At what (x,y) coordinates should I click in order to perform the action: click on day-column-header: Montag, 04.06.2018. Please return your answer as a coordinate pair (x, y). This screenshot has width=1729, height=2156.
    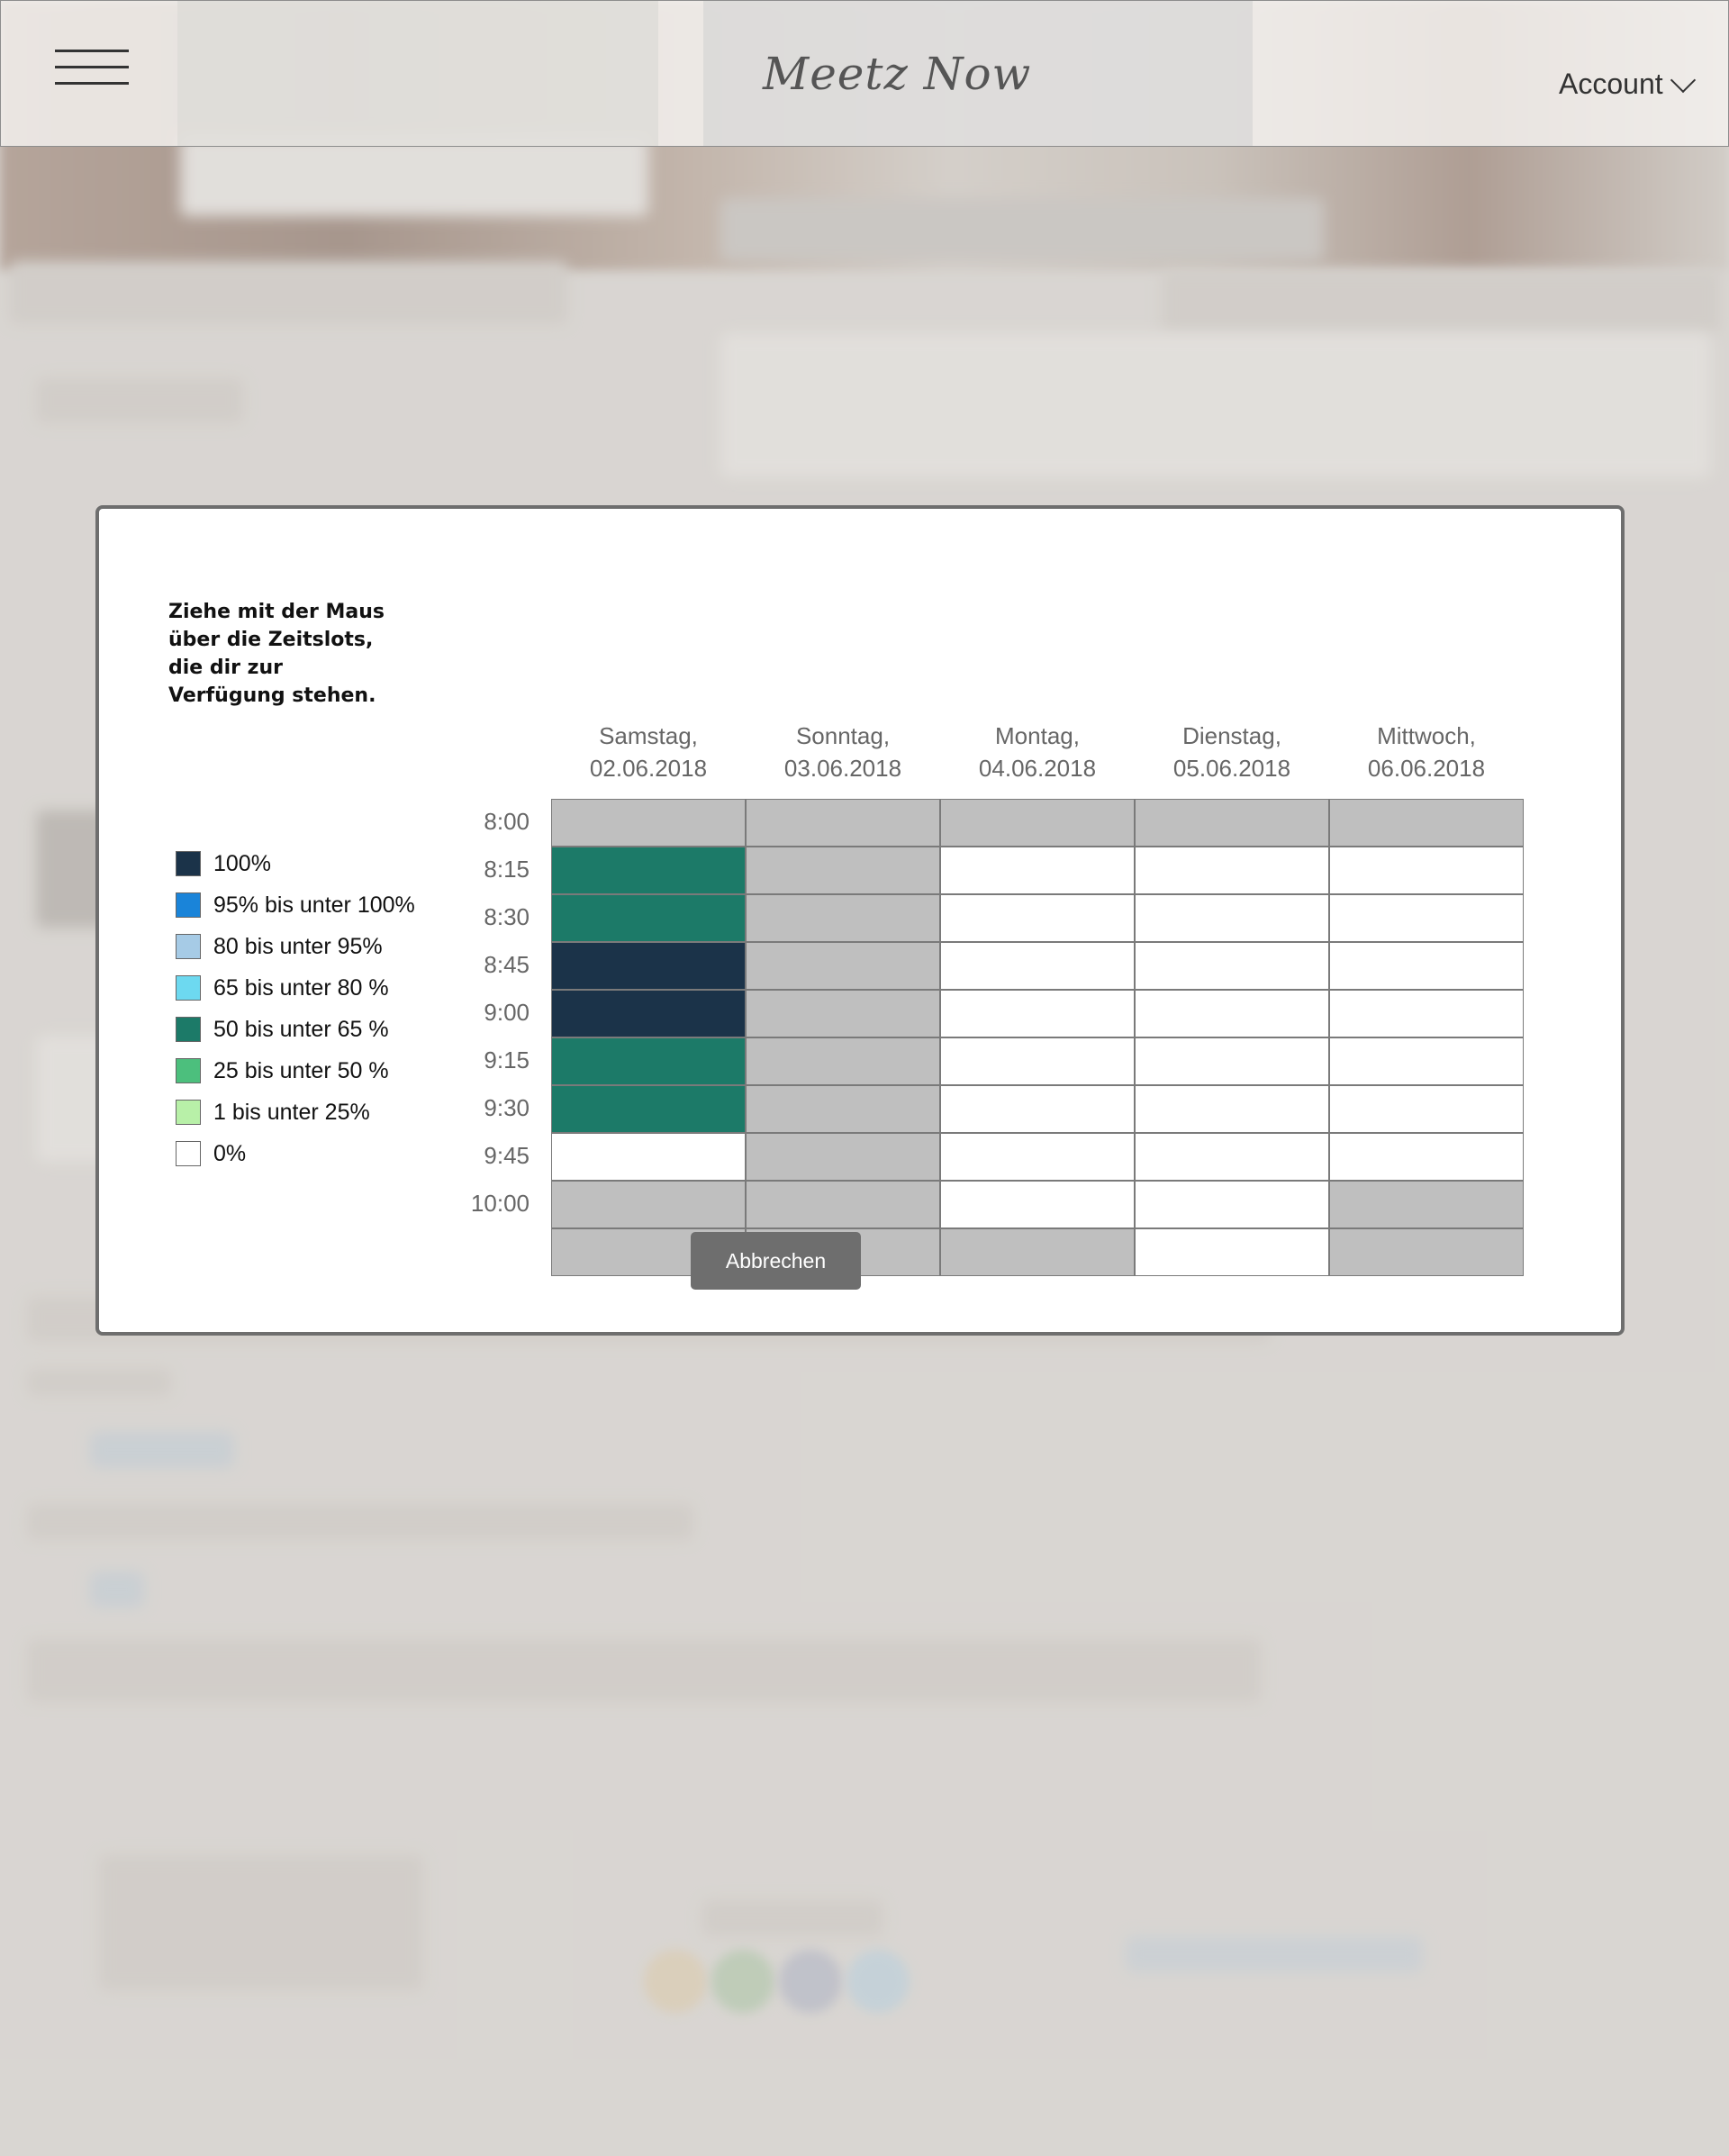
    Looking at the image, I should click on (1037, 752).